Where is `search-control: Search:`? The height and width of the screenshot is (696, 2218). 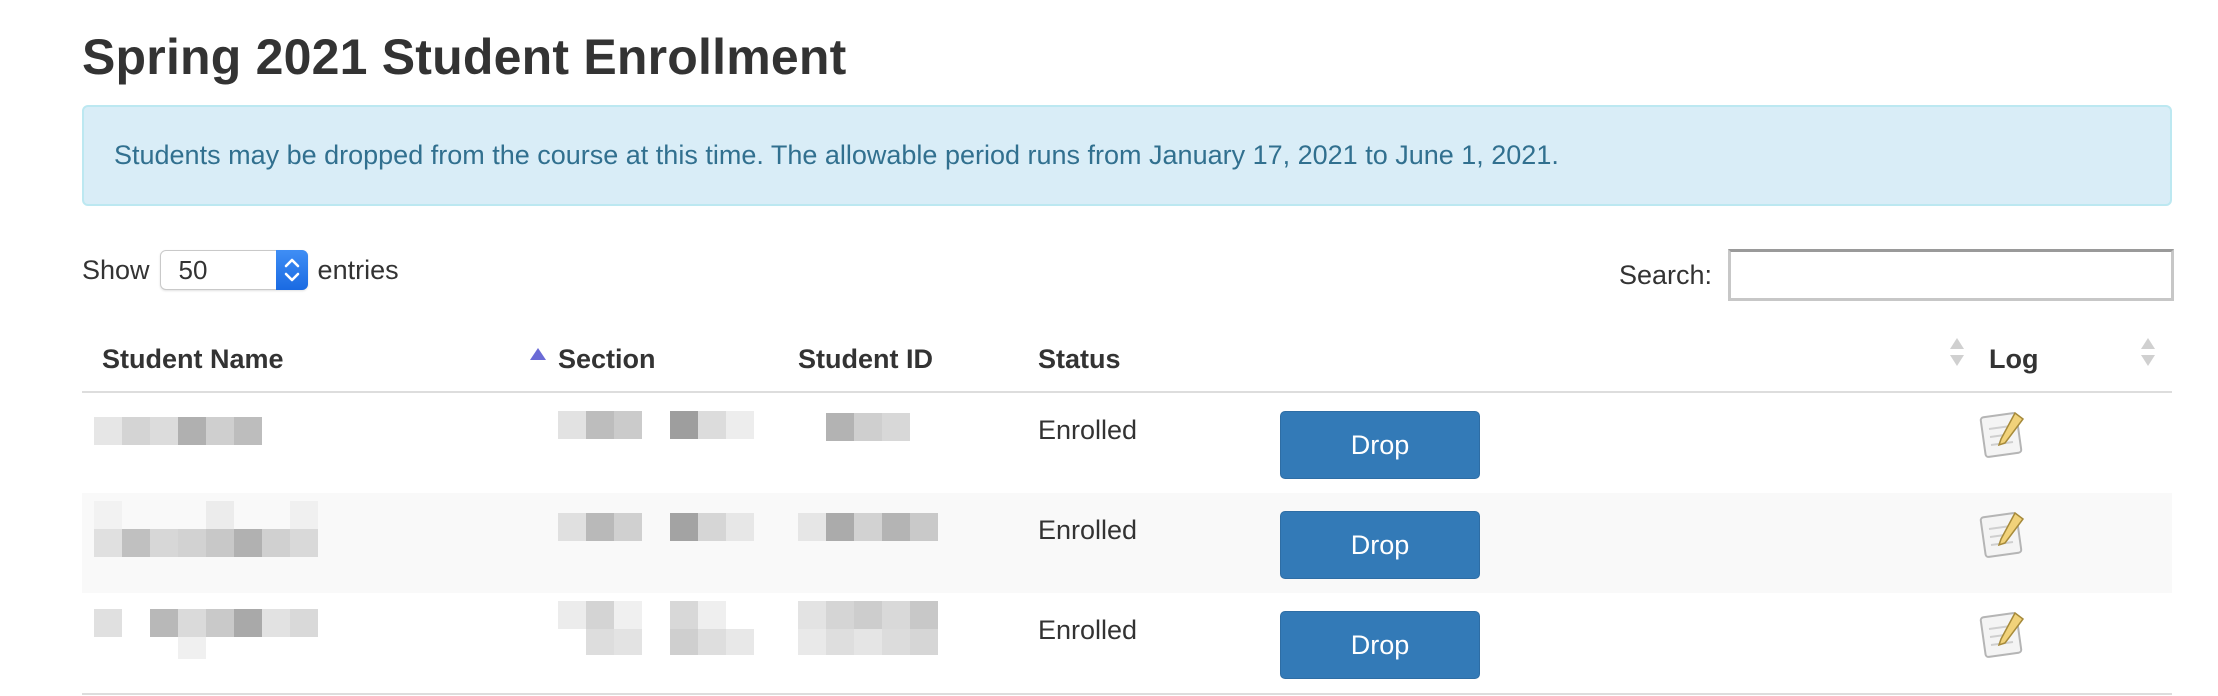 search-control: Search: is located at coordinates (1896, 275).